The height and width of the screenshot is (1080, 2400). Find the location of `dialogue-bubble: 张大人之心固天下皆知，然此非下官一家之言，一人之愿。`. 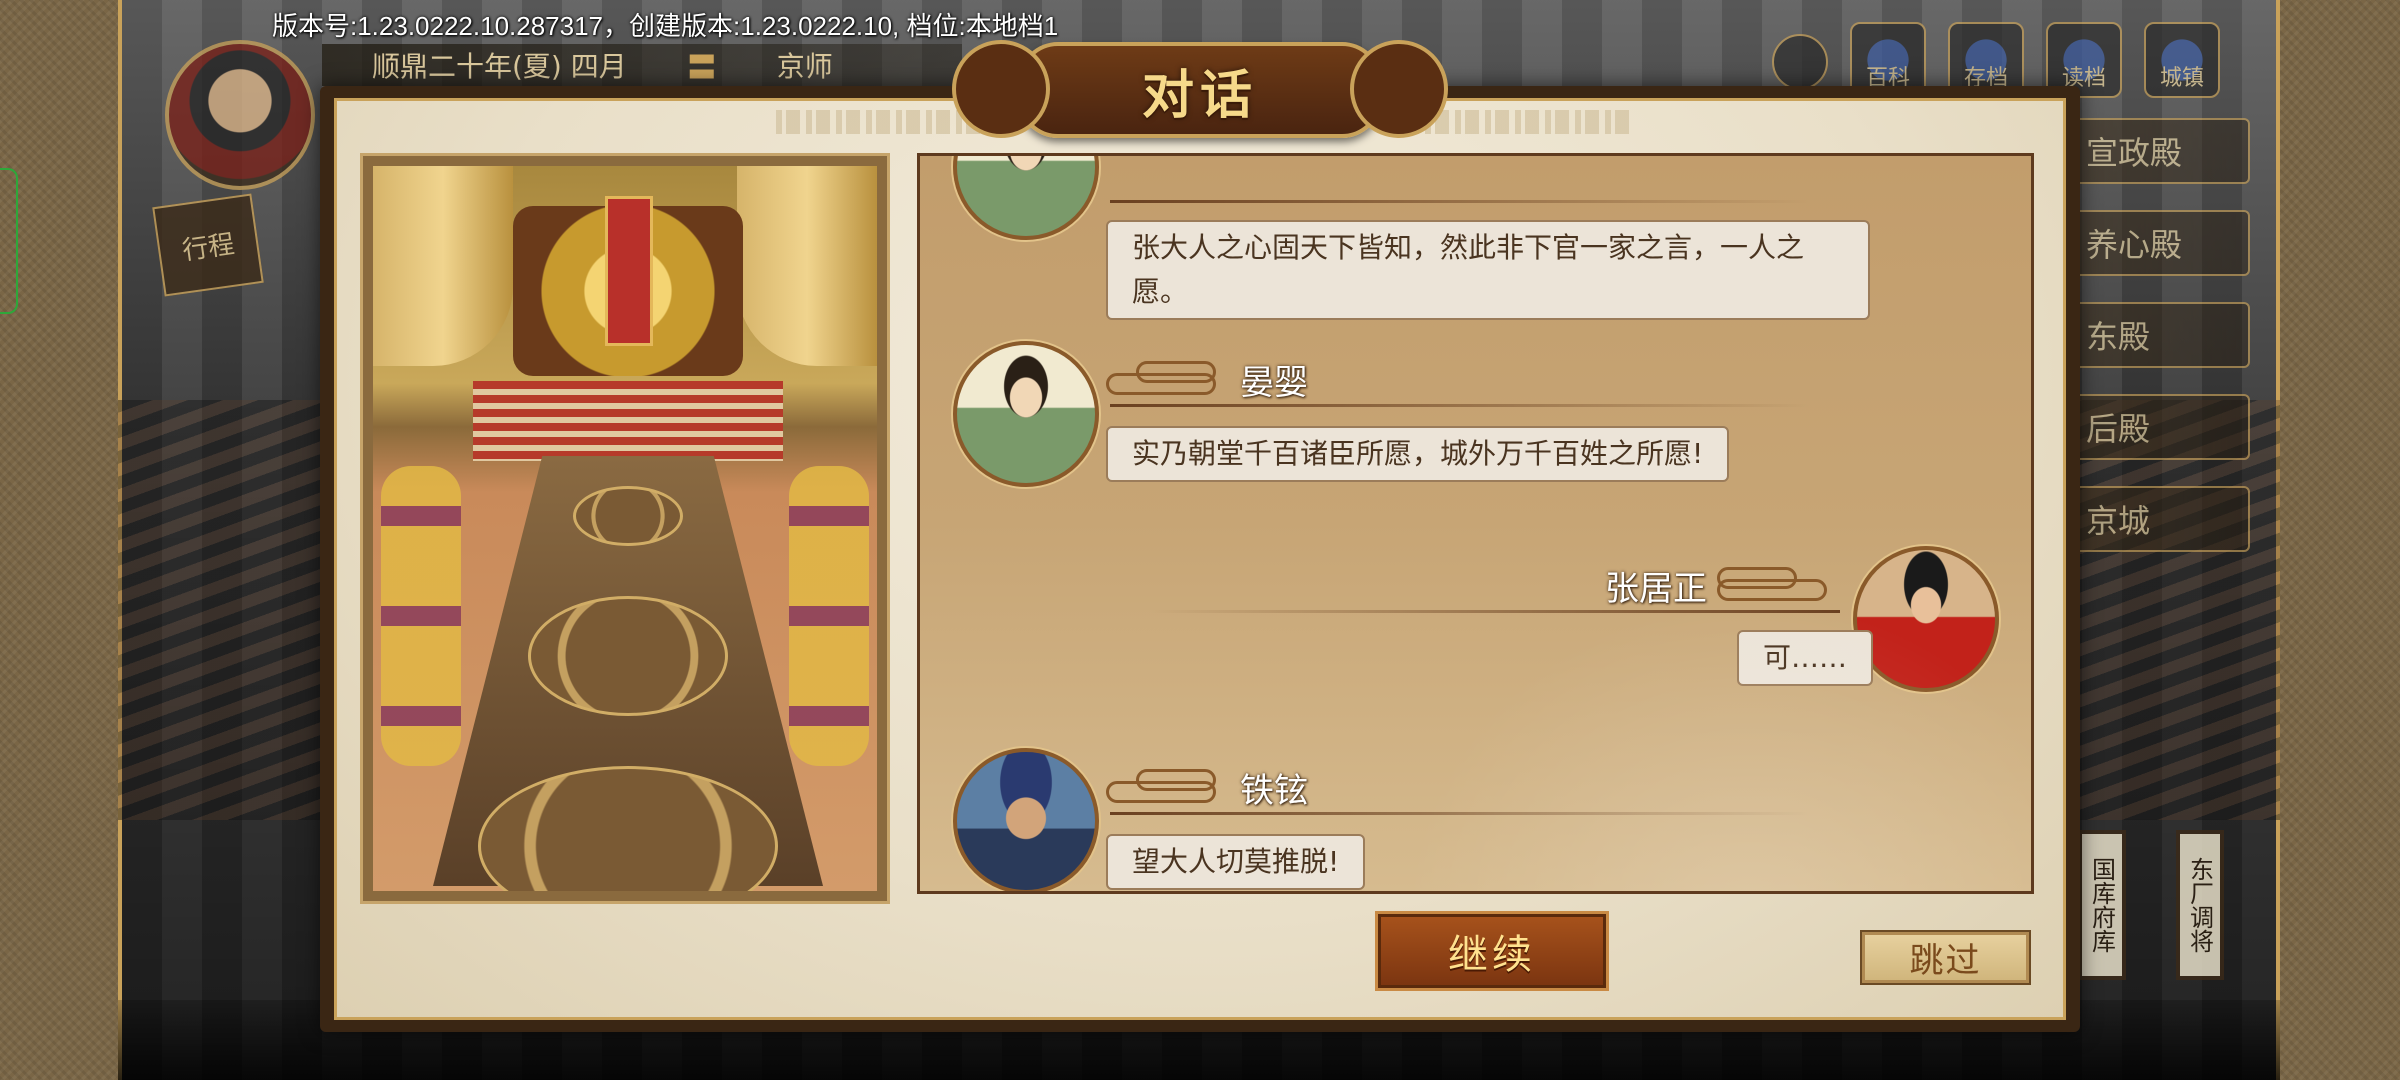

dialogue-bubble: 张大人之心固天下皆知，然此非下官一家之言，一人之愿。 is located at coordinates (1488, 270).